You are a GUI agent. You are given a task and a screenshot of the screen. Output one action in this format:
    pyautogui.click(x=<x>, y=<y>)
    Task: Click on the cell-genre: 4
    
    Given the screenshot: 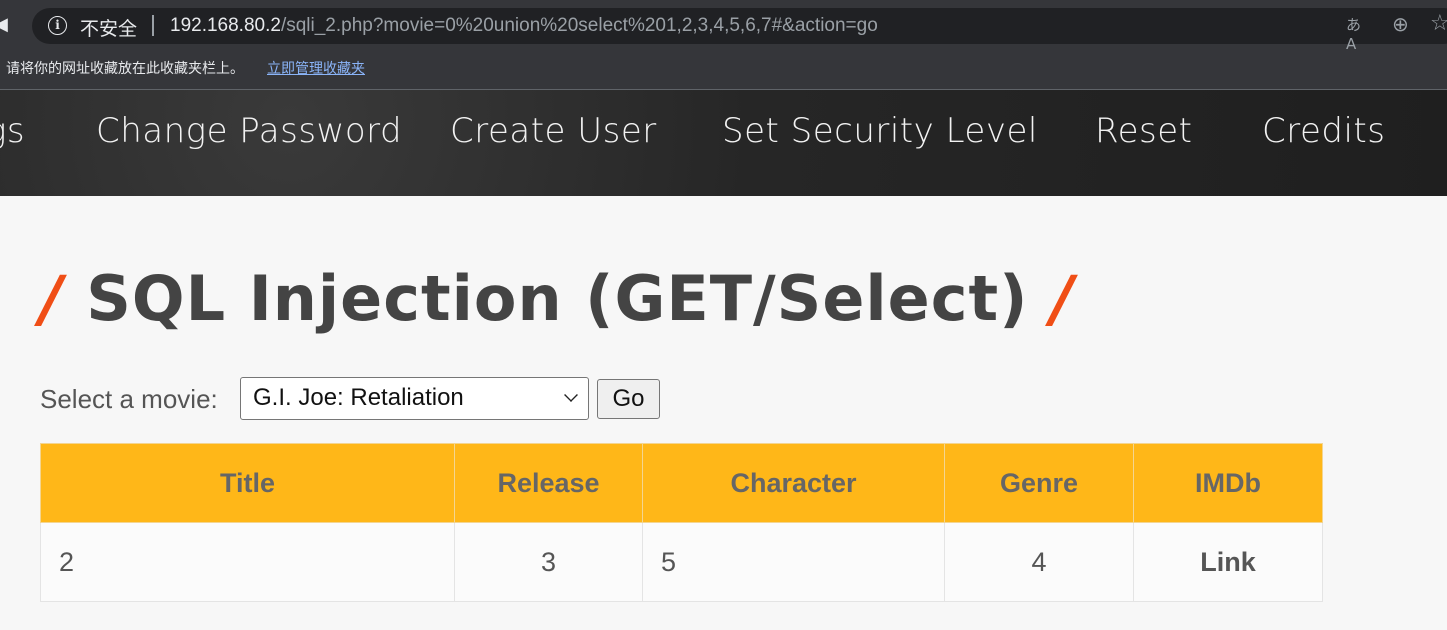 What is the action you would take?
    pyautogui.click(x=1039, y=562)
    